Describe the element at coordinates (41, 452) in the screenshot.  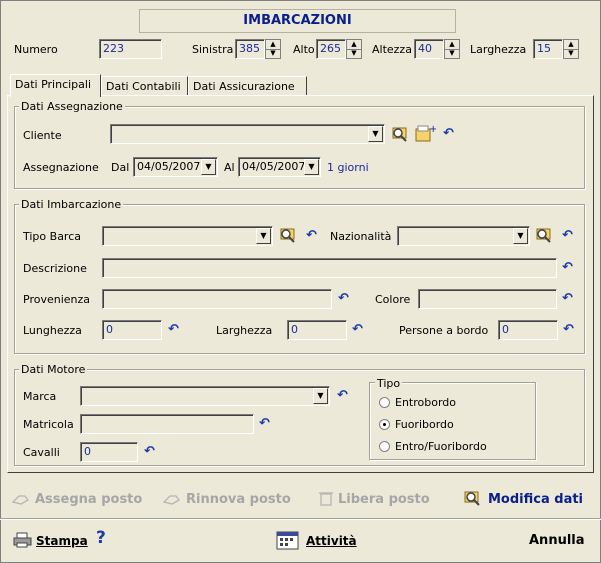
I see `cavalli-label: Cavalli` at that location.